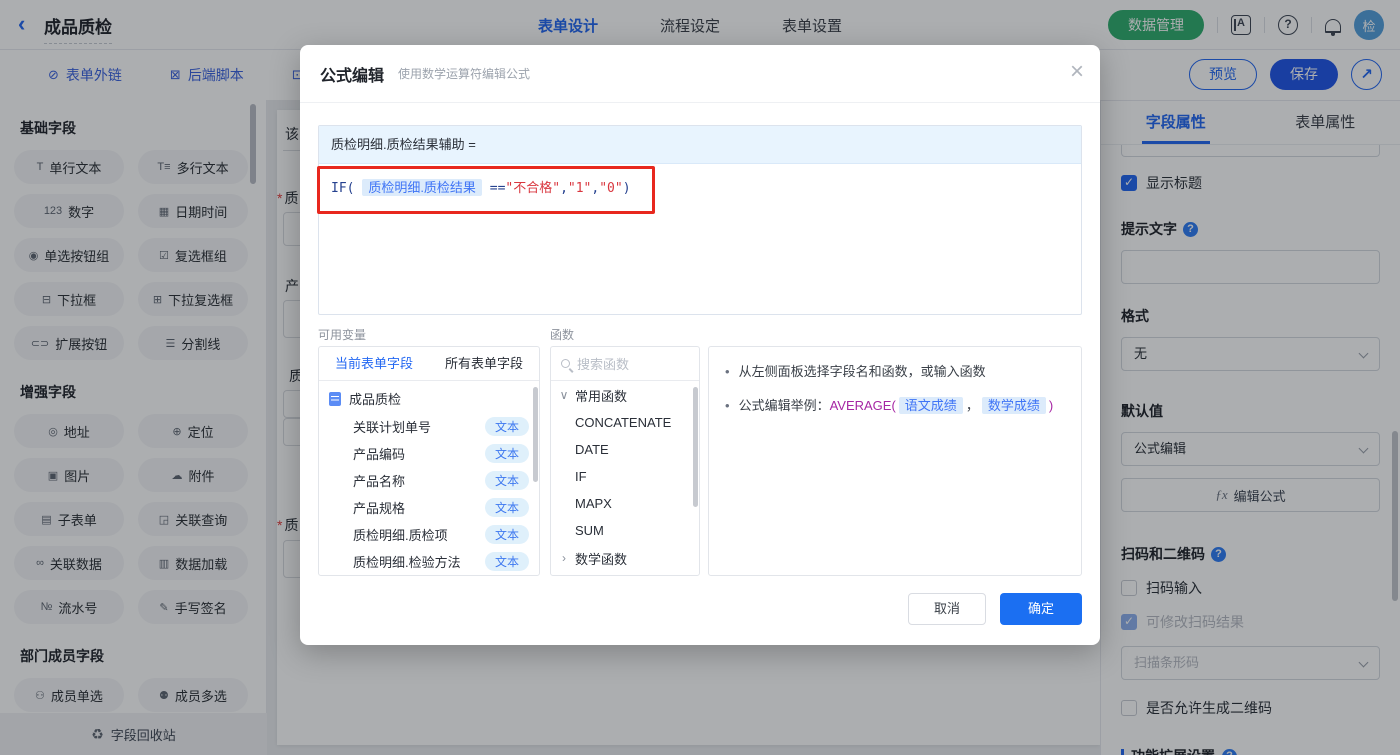 Image resolution: width=1400 pixels, height=755 pixels. What do you see at coordinates (335, 398) in the screenshot?
I see `form-icon` at bounding box center [335, 398].